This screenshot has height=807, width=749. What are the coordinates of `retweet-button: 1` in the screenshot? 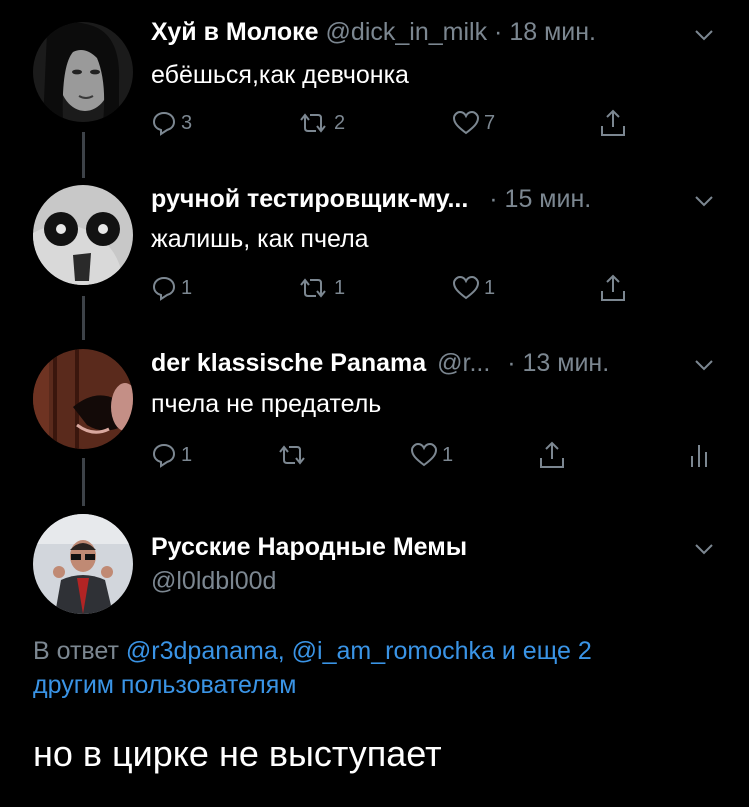 It's located at (320, 288).